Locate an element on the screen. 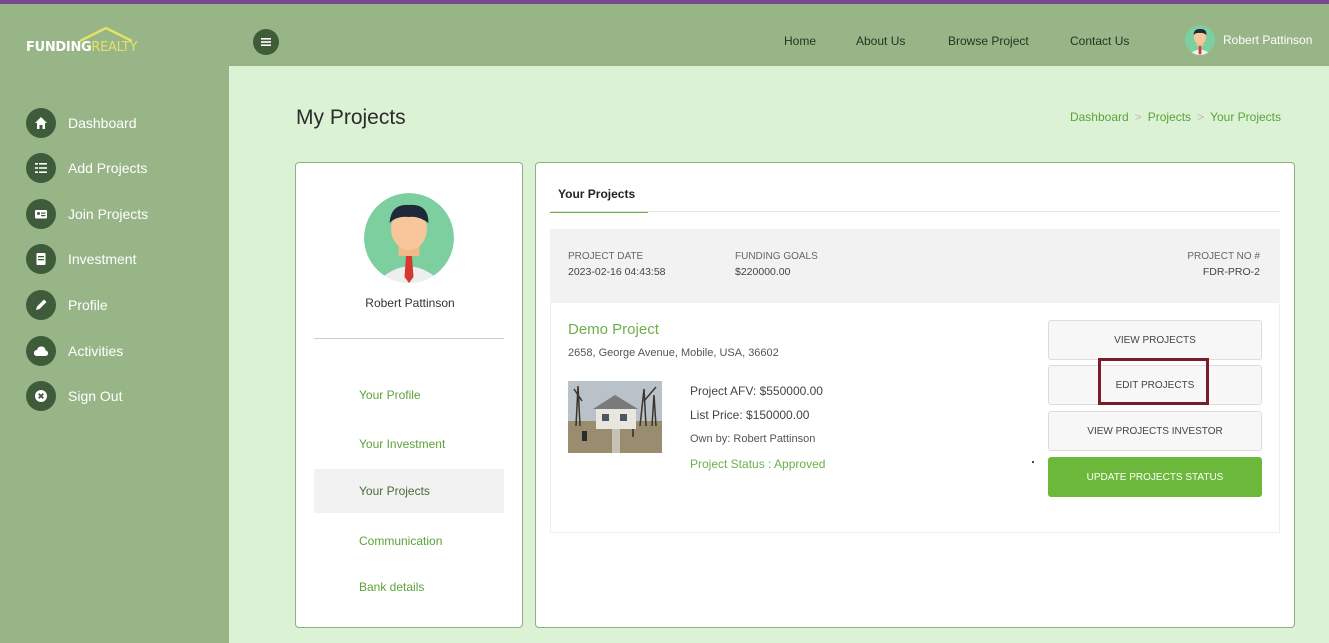 The width and height of the screenshot is (1329, 643). tab-your-projects: Your Projects is located at coordinates (599, 197).